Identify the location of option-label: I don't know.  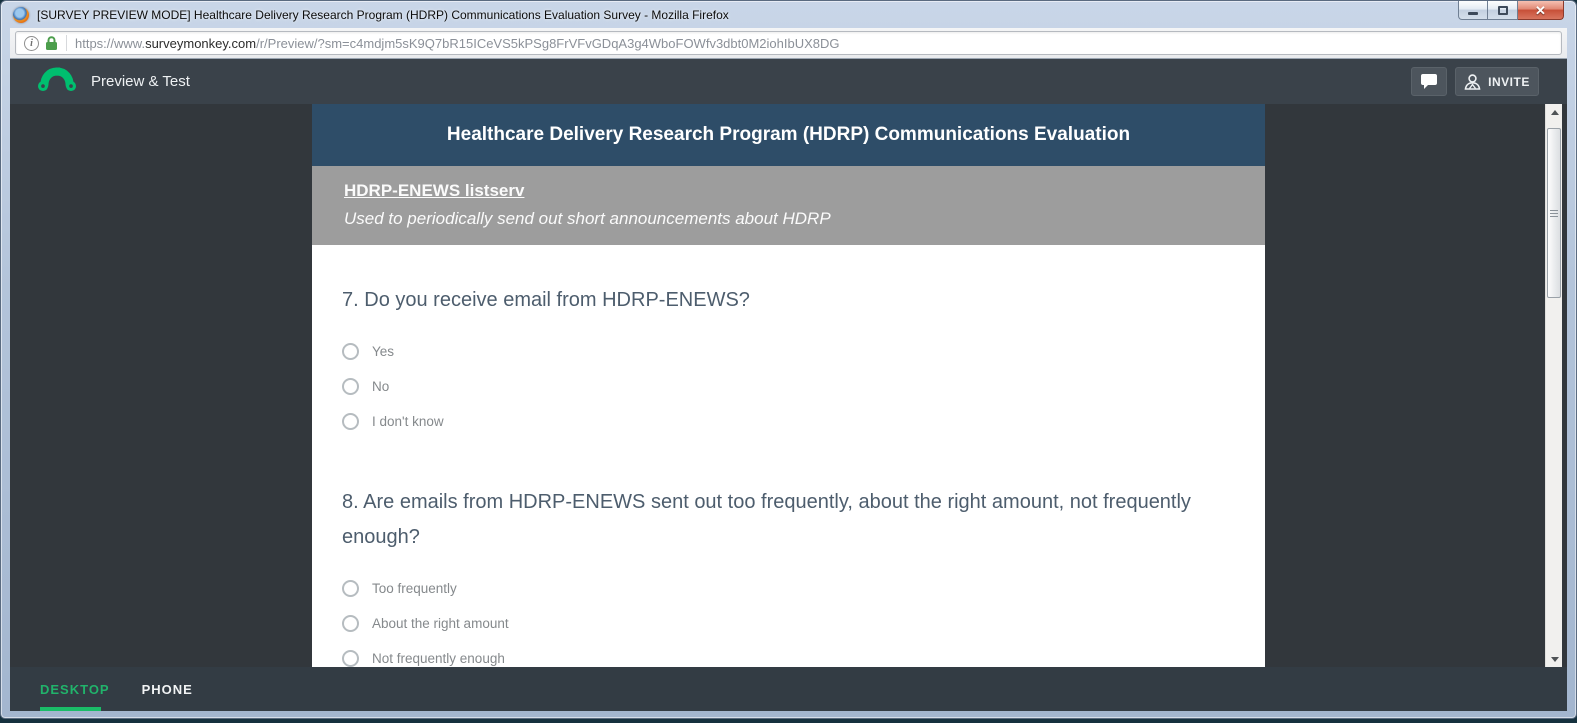
(408, 421).